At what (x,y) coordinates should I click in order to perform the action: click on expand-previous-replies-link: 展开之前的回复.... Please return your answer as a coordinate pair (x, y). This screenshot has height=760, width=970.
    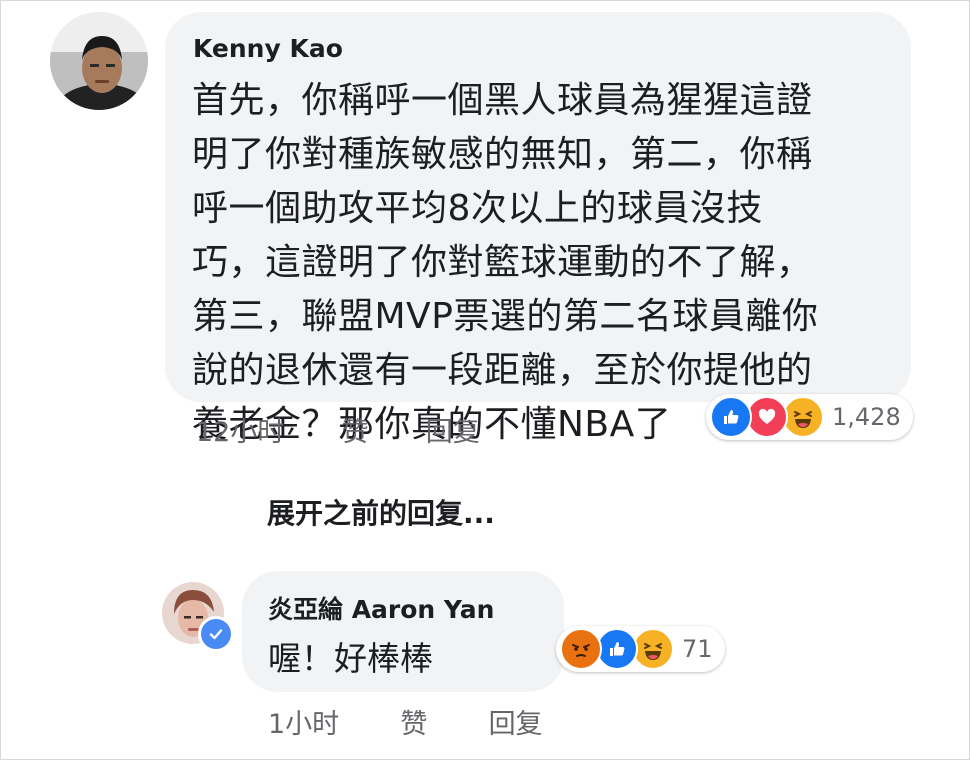
    Looking at the image, I should click on (381, 512).